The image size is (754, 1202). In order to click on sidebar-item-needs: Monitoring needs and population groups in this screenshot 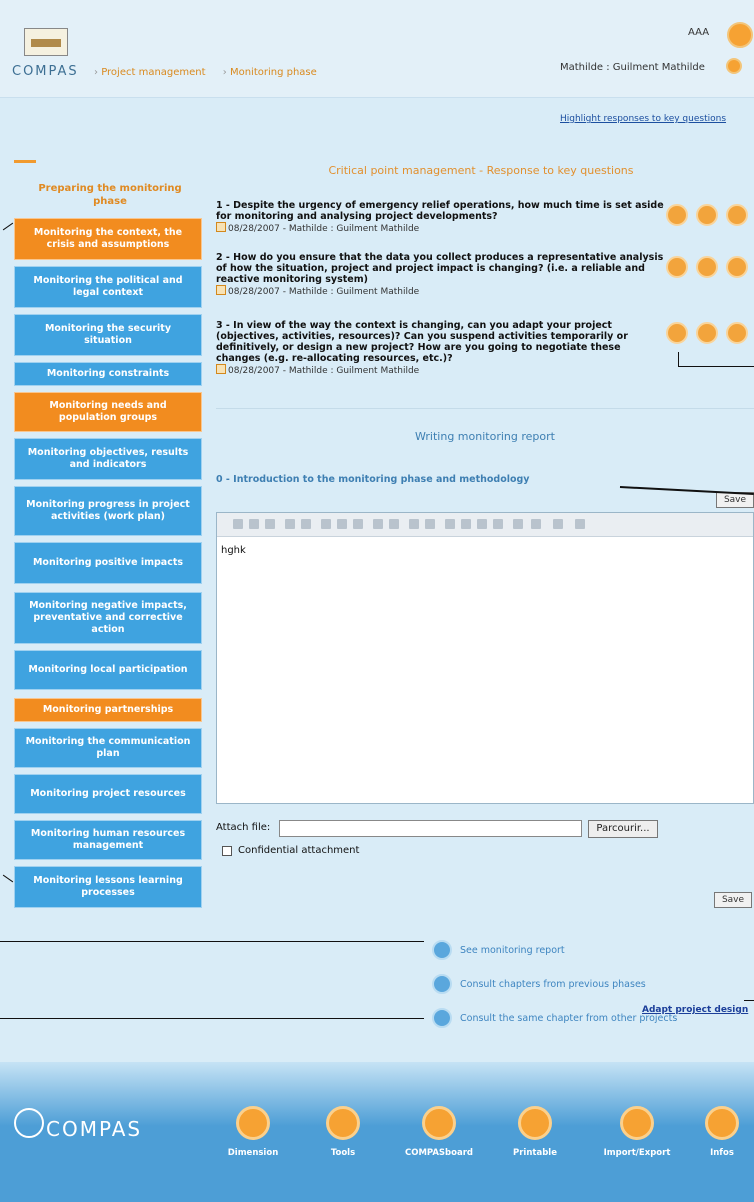, I will do `click(108, 412)`.